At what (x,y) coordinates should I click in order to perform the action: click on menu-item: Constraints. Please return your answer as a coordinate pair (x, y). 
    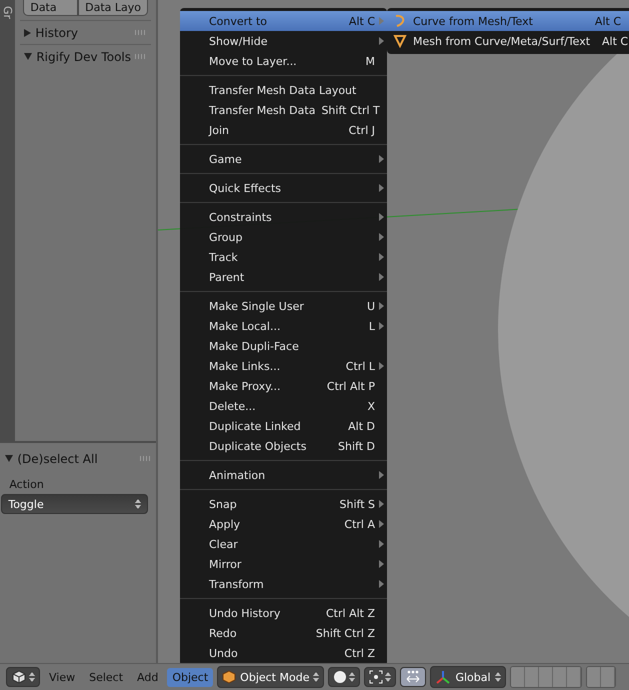
    Looking at the image, I should click on (283, 217).